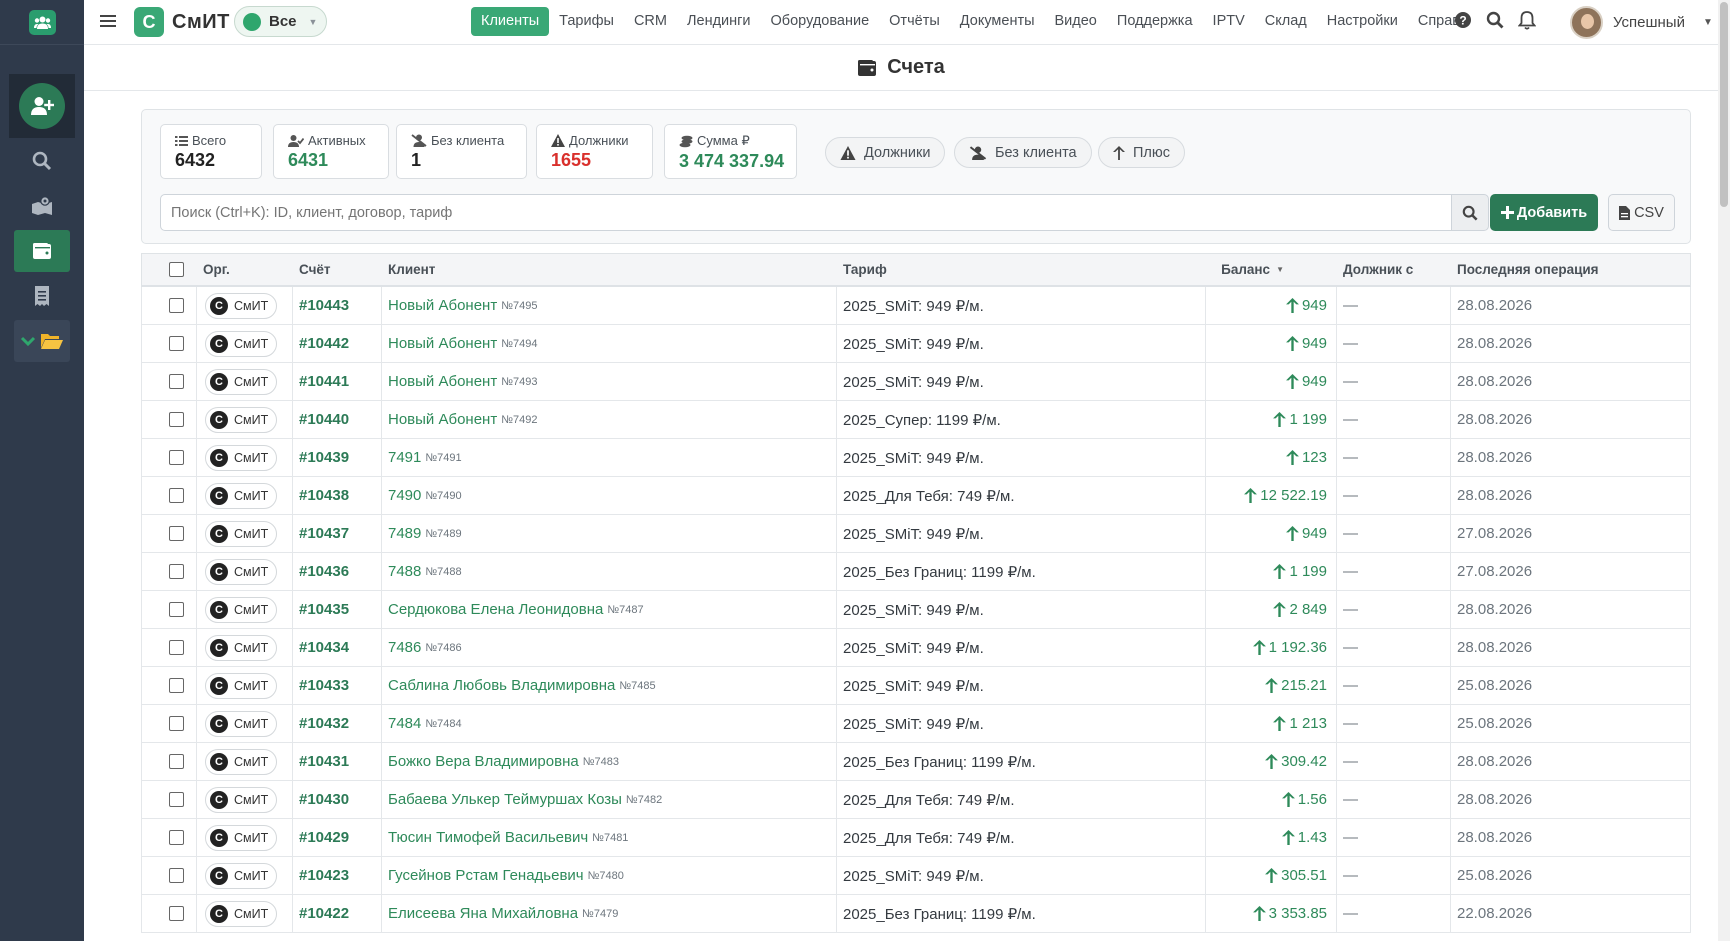 Image resolution: width=1730 pixels, height=941 pixels. I want to click on client-link: Новый Абонент №7493, so click(462, 381).